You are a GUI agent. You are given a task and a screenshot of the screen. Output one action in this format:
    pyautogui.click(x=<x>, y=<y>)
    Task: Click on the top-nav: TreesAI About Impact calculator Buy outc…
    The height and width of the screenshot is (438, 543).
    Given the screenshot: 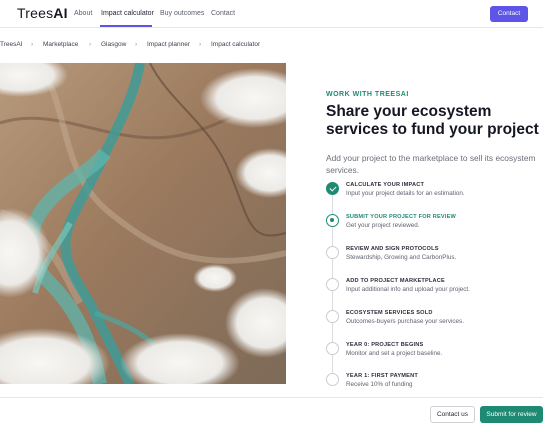 What is the action you would take?
    pyautogui.click(x=271, y=14)
    